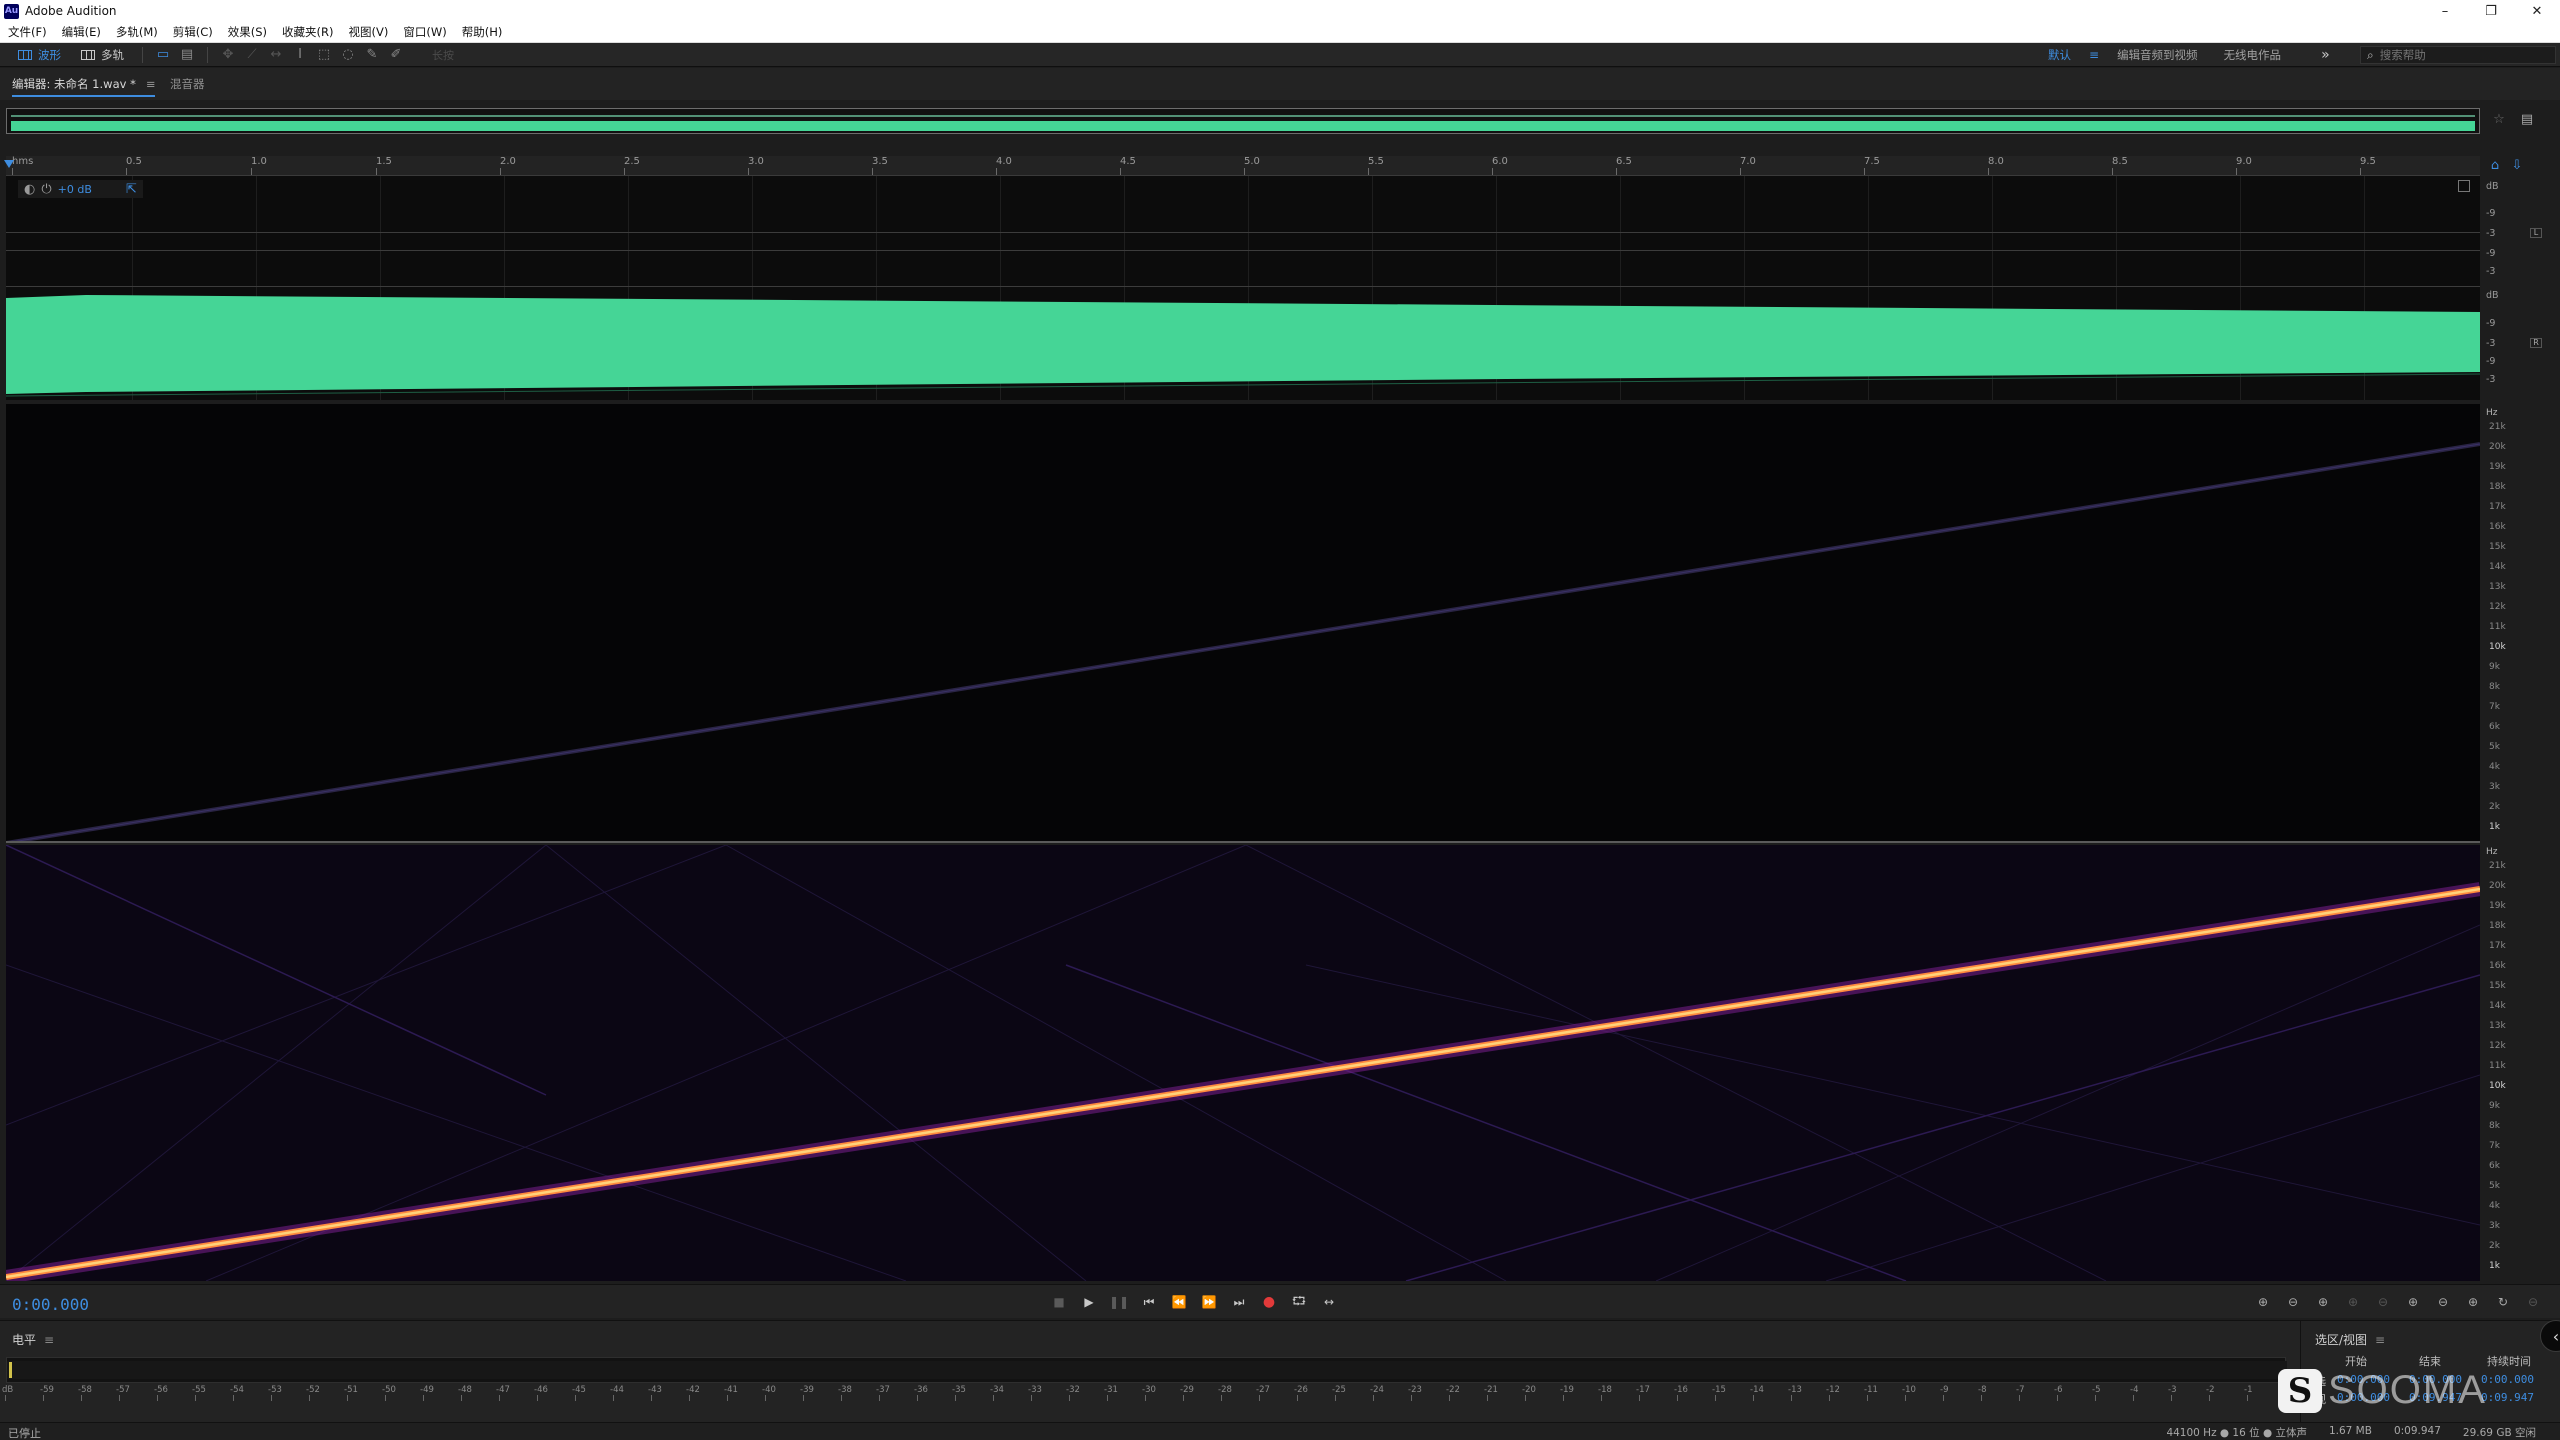 The image size is (2560, 1440). What do you see at coordinates (2413, 1302) in the screenshot?
I see `zoom-in-left-edge-button: ⊕` at bounding box center [2413, 1302].